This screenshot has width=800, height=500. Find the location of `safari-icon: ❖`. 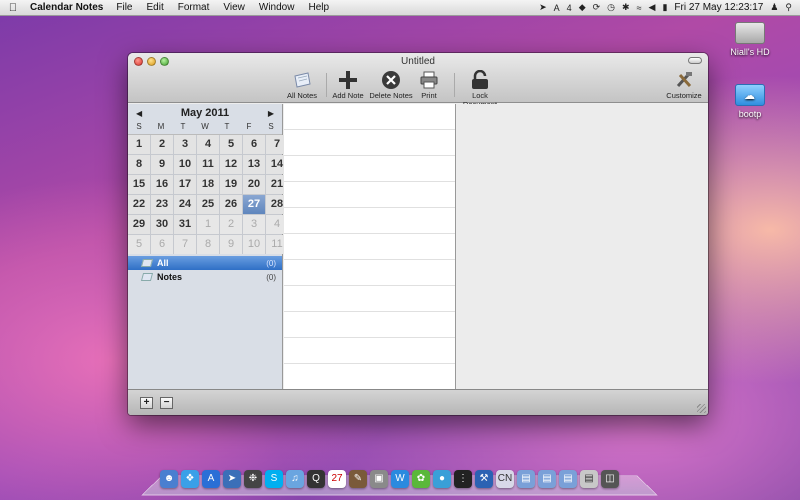

safari-icon: ❖ is located at coordinates (190, 479).